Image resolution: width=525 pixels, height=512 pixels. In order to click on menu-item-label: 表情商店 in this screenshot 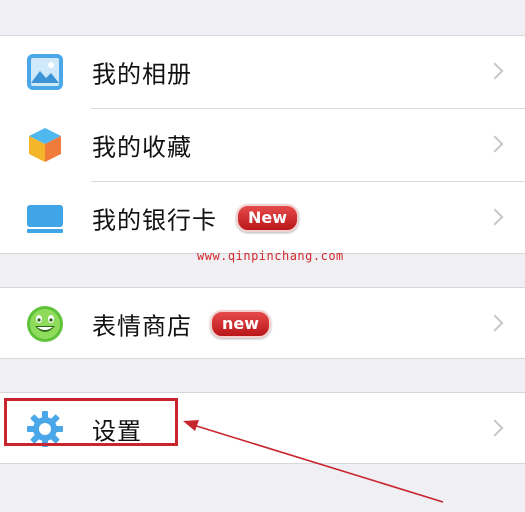, I will do `click(142, 326)`.